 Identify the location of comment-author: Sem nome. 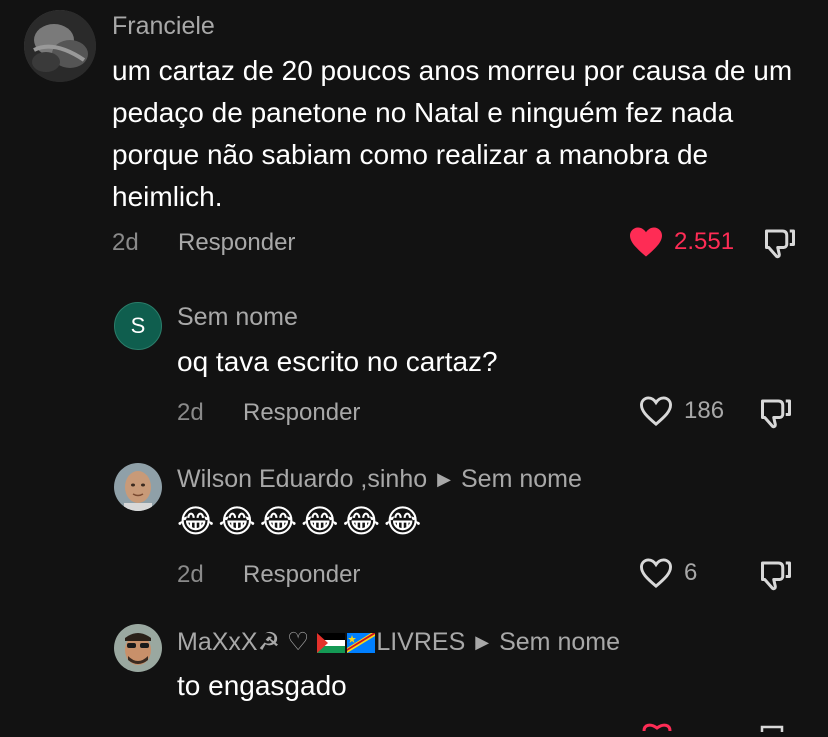
(237, 317).